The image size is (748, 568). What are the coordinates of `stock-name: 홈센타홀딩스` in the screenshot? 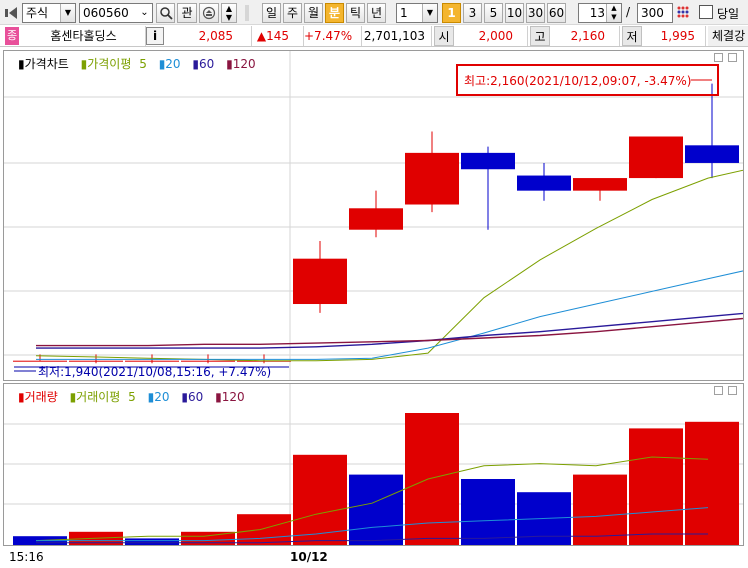 It's located at (84, 36).